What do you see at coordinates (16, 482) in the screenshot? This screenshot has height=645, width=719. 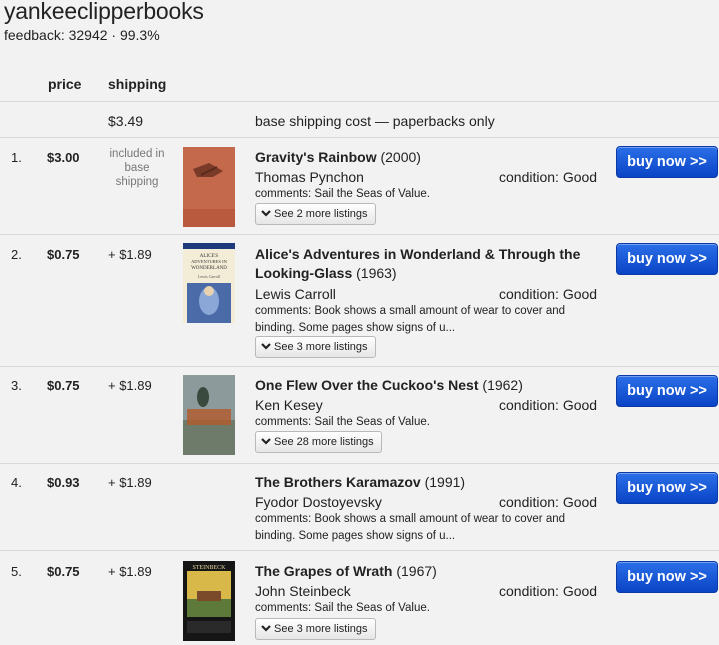 I see `listing-number: 4.` at bounding box center [16, 482].